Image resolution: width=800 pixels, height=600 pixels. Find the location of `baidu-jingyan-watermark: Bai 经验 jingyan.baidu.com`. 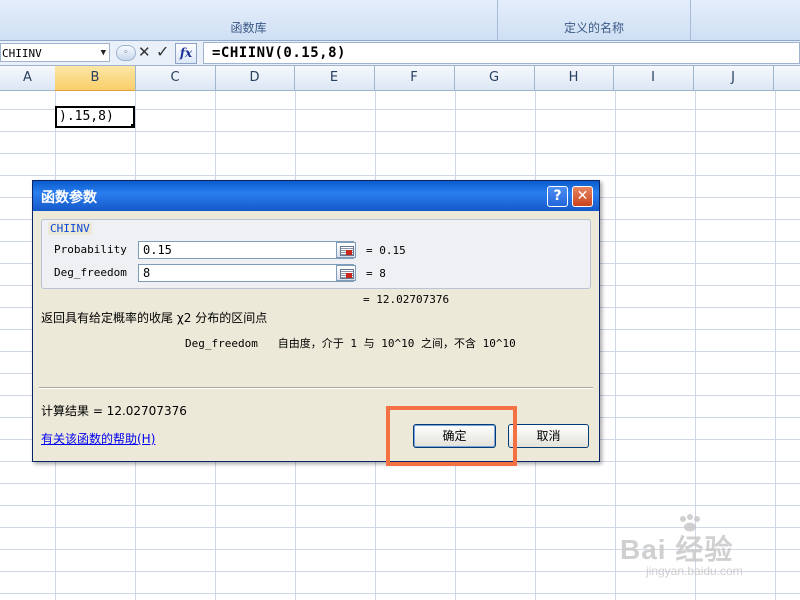

baidu-jingyan-watermark: Bai 经验 jingyan.baidu.com is located at coordinates (705, 551).